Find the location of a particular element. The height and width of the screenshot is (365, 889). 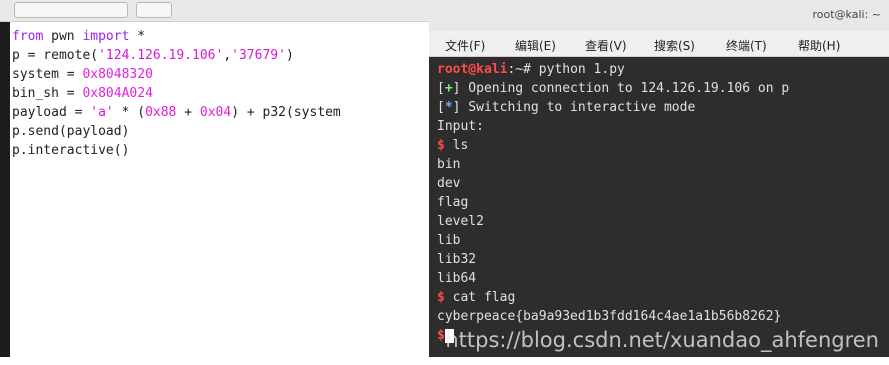

code-line: bin_sh = 0x804A024 is located at coordinates (82, 93).